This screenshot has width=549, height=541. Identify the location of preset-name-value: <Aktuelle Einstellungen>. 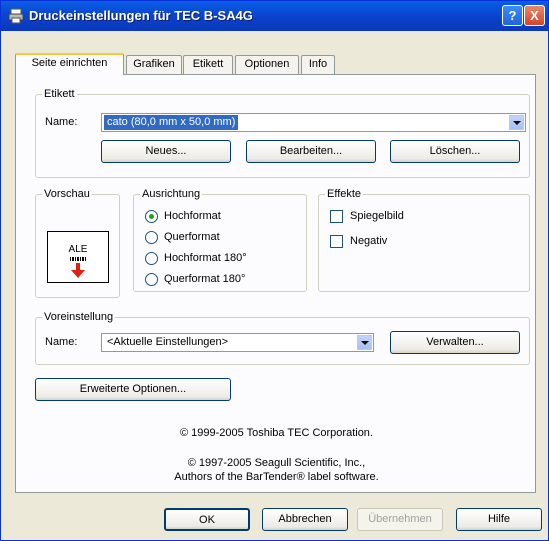
(168, 342).